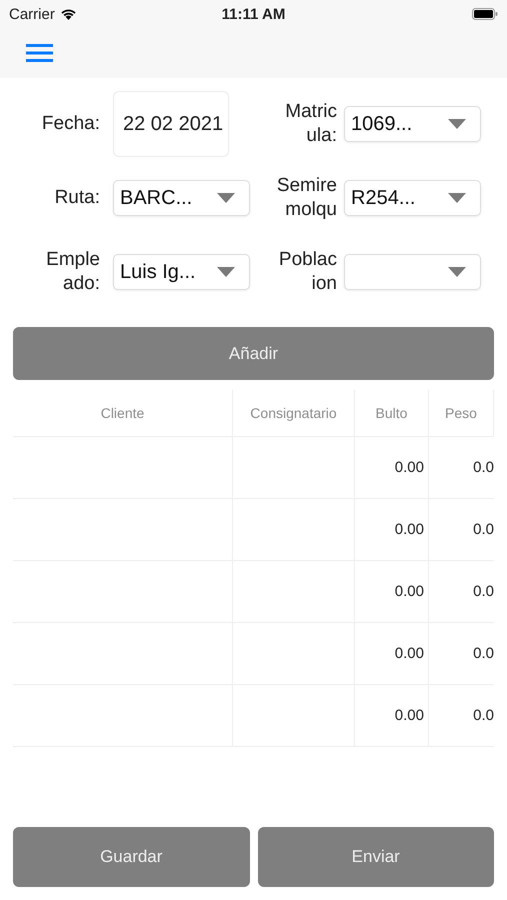 This screenshot has width=507, height=900. What do you see at coordinates (461, 413) in the screenshot?
I see `column-header: Peso` at bounding box center [461, 413].